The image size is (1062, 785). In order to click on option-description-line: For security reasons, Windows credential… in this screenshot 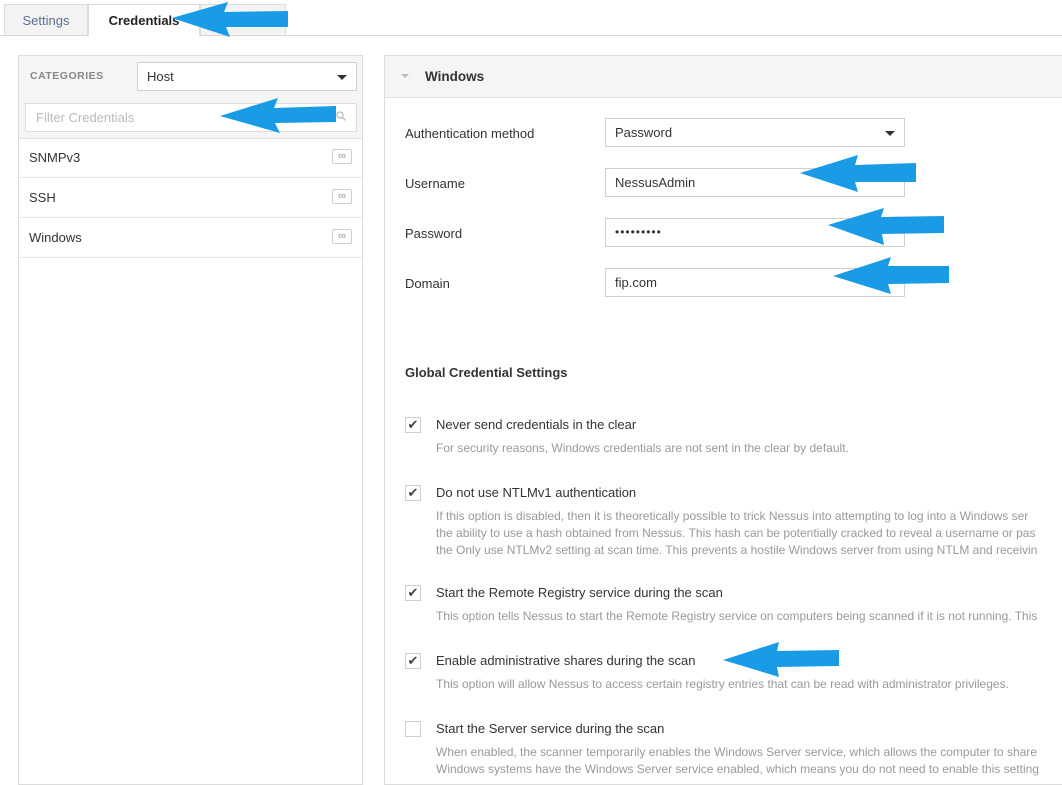, I will do `click(642, 448)`.